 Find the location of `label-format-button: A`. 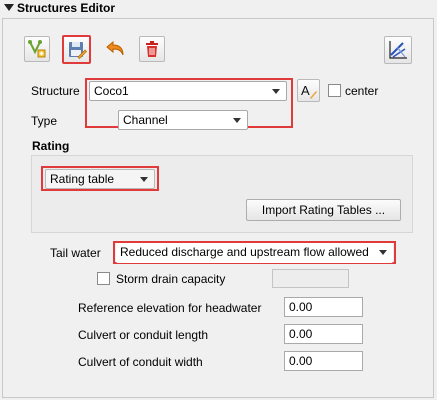

label-format-button: A is located at coordinates (308, 90).